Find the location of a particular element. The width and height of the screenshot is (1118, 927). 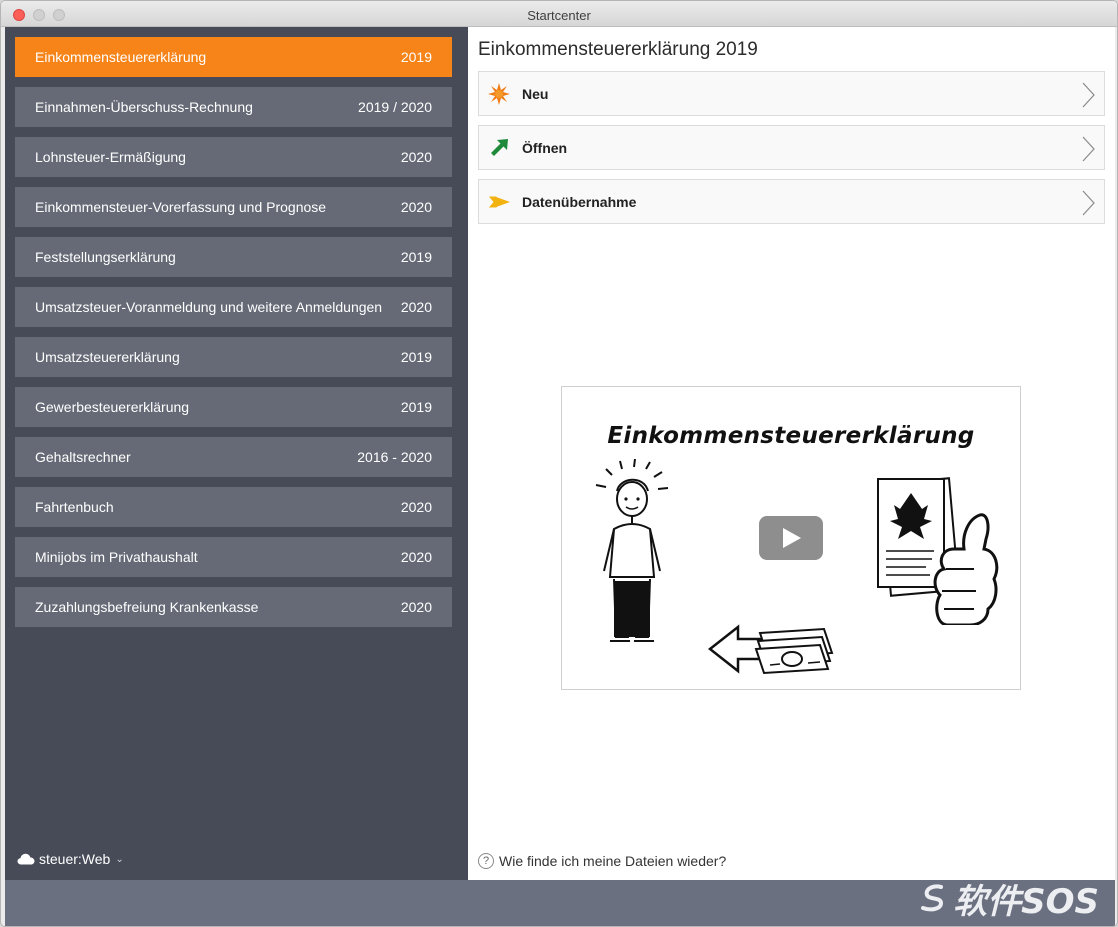

open-button: Öffnen is located at coordinates (791, 147).